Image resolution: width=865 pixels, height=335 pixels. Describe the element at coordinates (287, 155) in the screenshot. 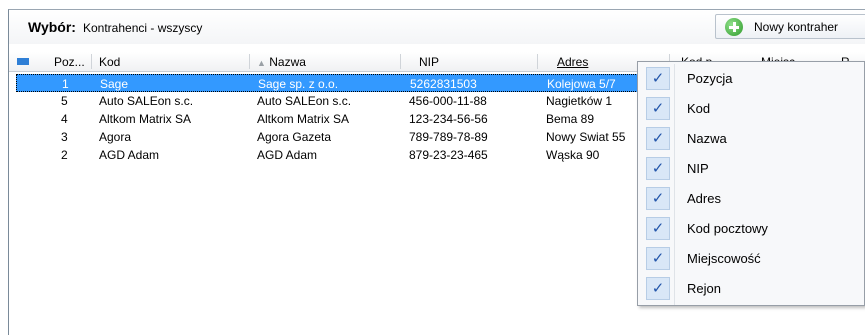

I see `cell-nazwa: AGD Adam` at that location.